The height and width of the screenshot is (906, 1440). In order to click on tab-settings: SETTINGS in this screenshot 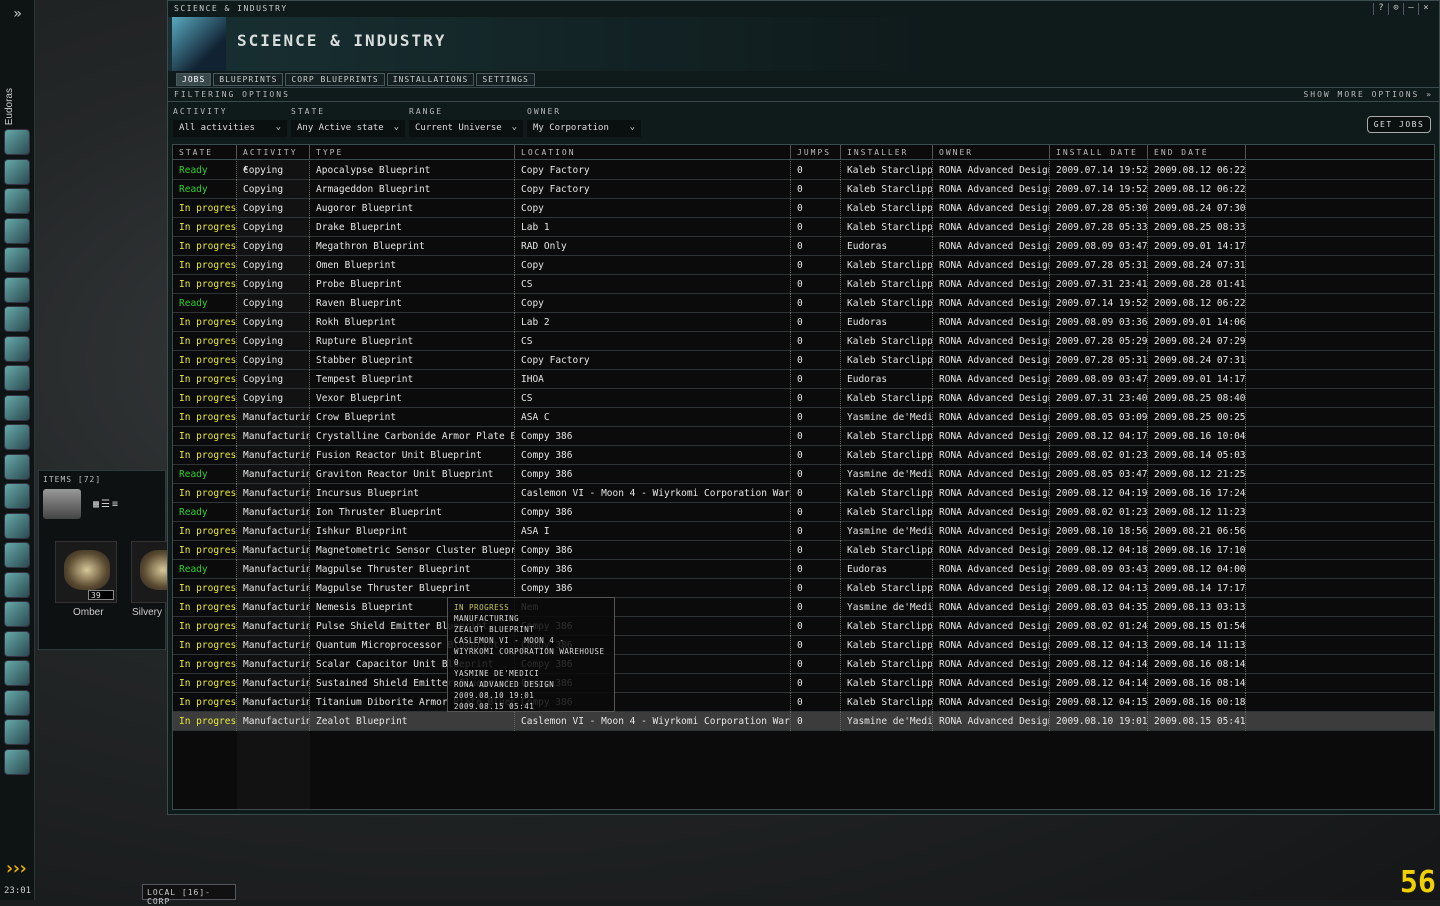, I will do `click(505, 79)`.